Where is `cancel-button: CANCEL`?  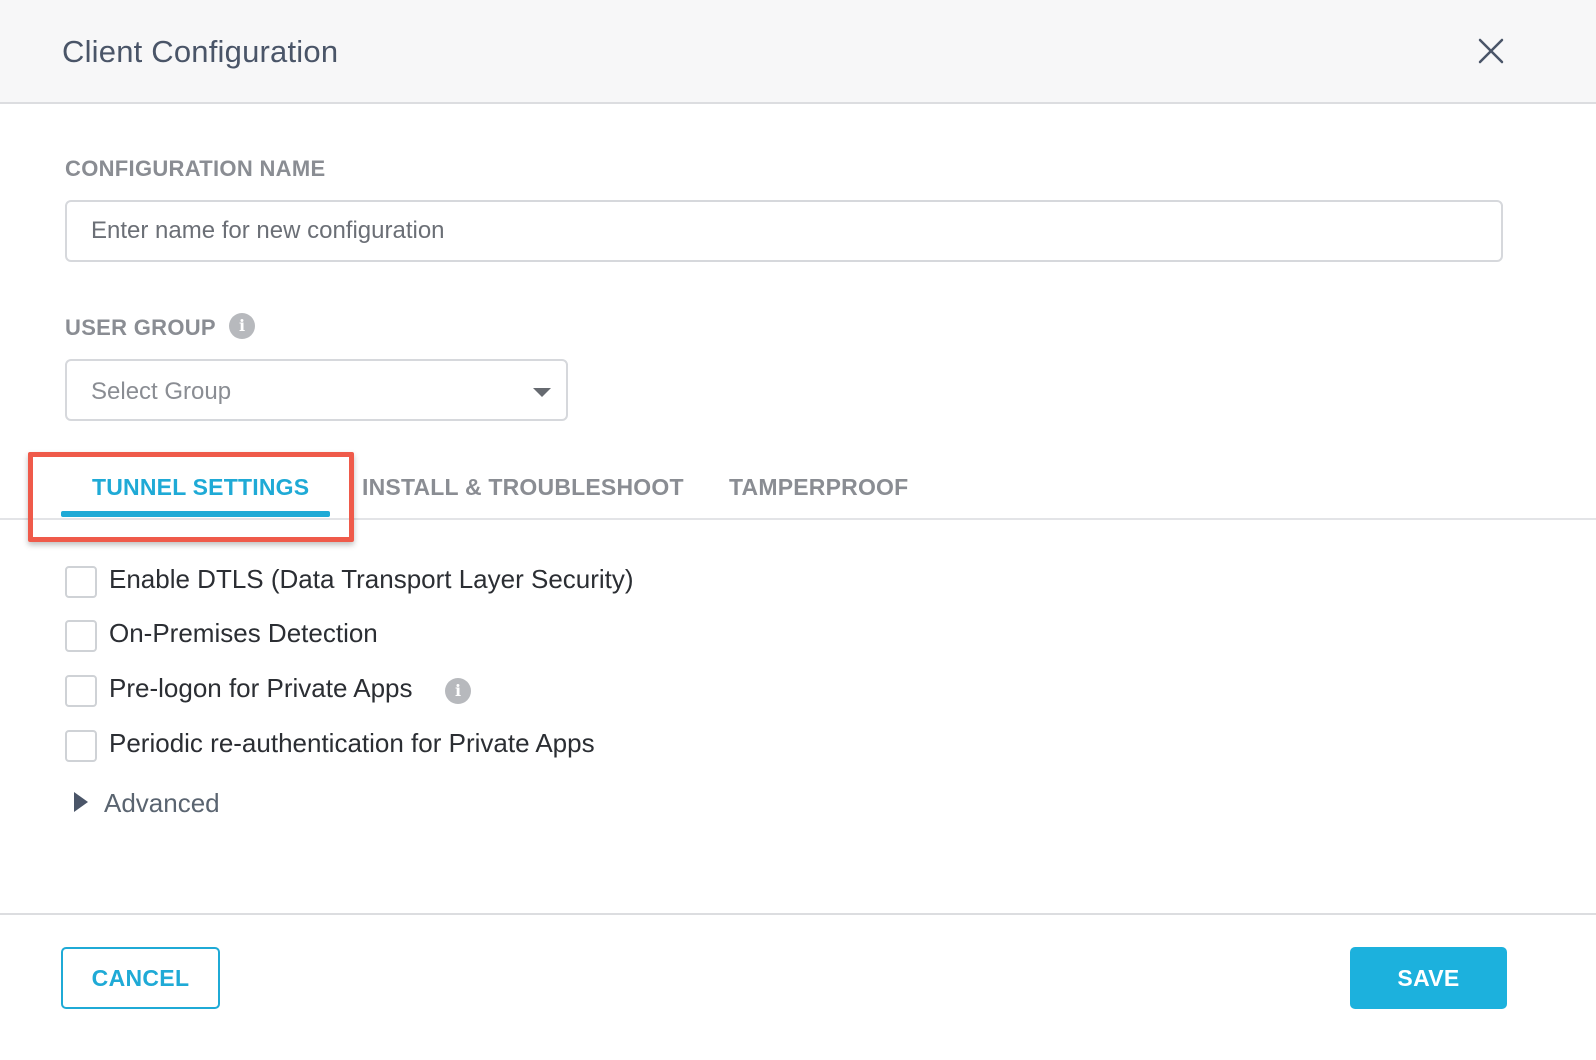 cancel-button: CANCEL is located at coordinates (140, 978).